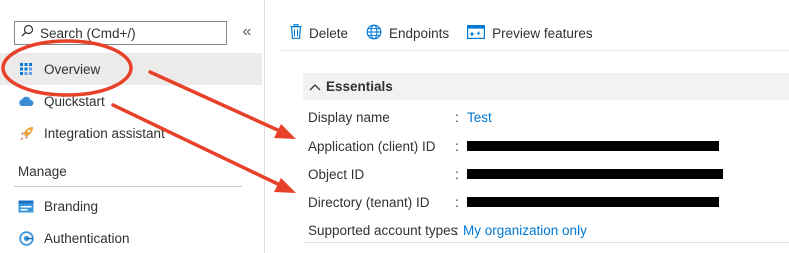  I want to click on sidebar-item-authentication: Authentication, so click(132, 237).